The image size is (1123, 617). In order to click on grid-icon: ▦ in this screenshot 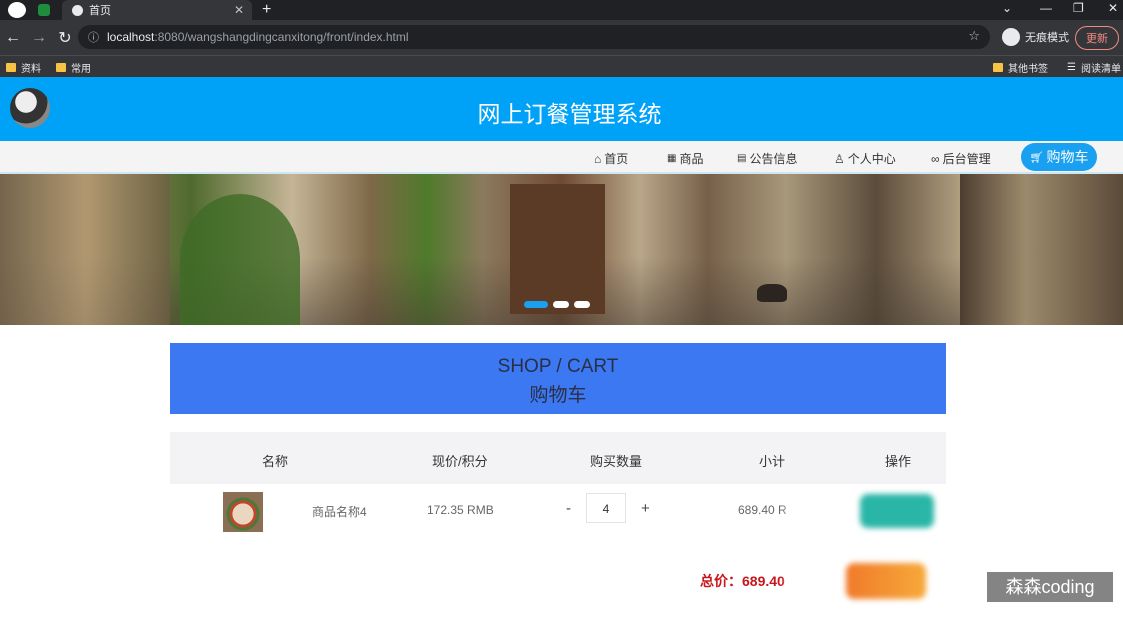, I will do `click(672, 158)`.